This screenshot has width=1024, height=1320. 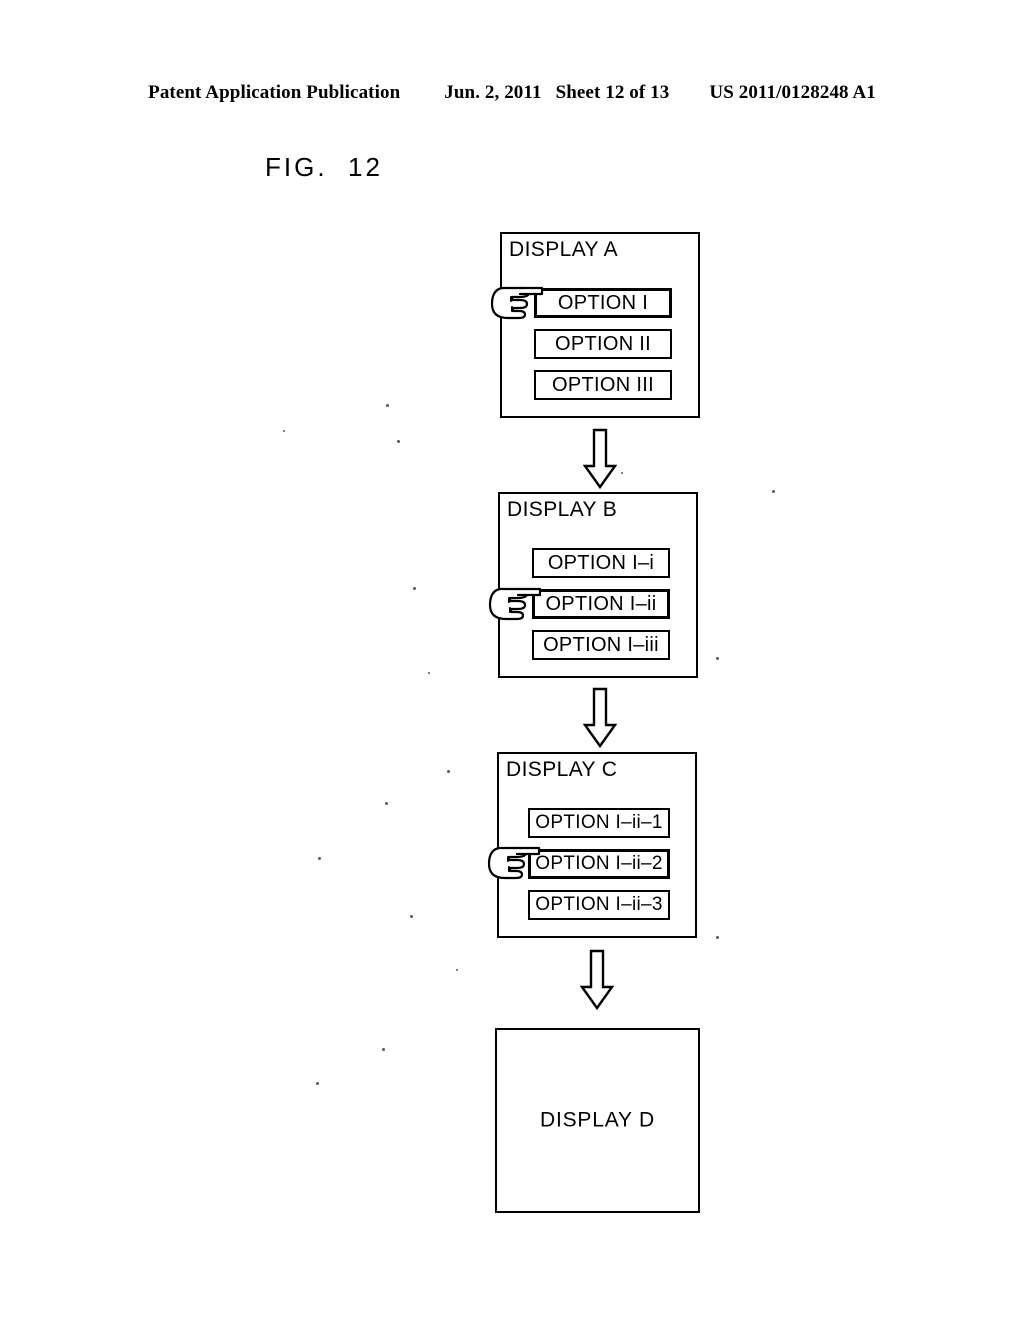 What do you see at coordinates (612, 92) in the screenshot?
I see `sheet-number: Sheet 12 of 13` at bounding box center [612, 92].